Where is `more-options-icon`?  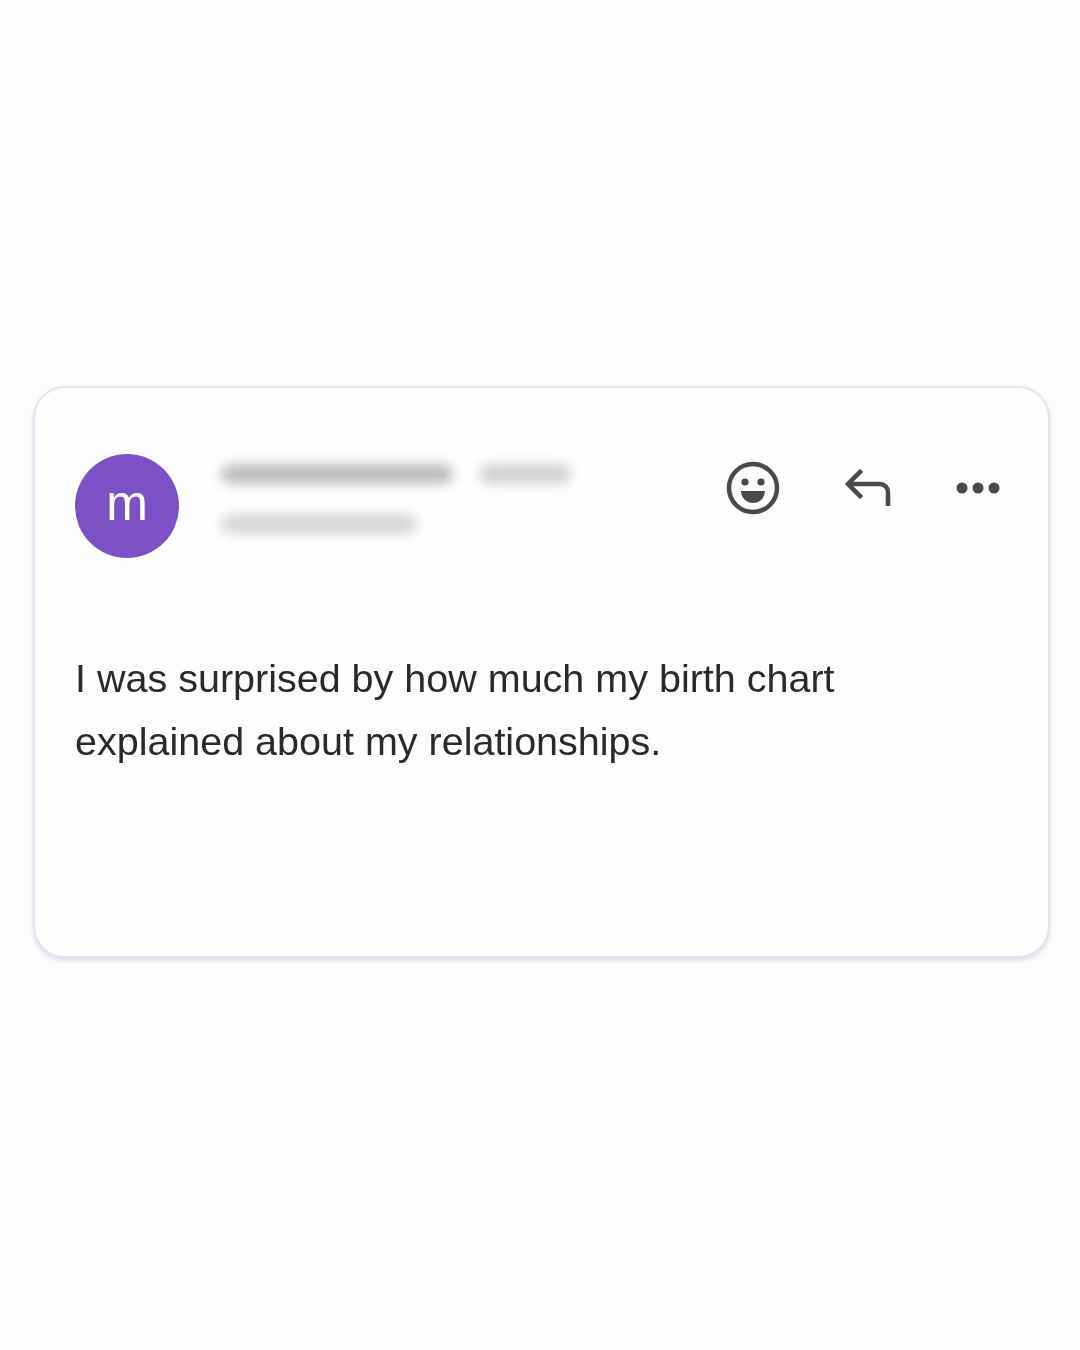
more-options-icon is located at coordinates (978, 488).